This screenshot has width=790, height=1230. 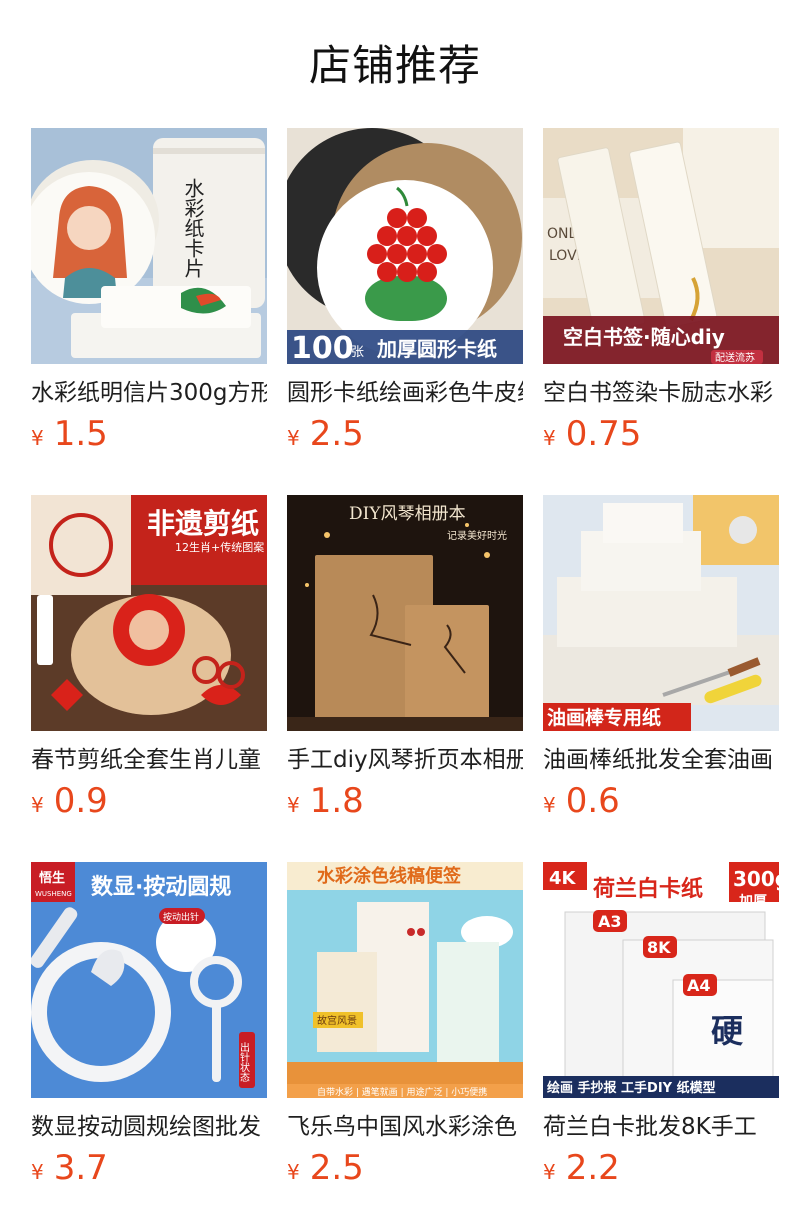 I want to click on product-image: 非遗剪纸 12生肖+传统图案, so click(x=149, y=613).